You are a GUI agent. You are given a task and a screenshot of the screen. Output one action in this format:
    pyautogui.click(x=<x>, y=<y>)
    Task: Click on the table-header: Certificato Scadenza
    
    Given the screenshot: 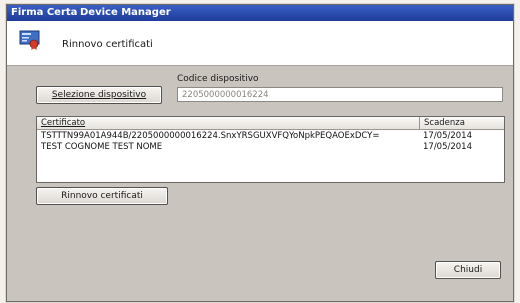 What is the action you would take?
    pyautogui.click(x=270, y=123)
    